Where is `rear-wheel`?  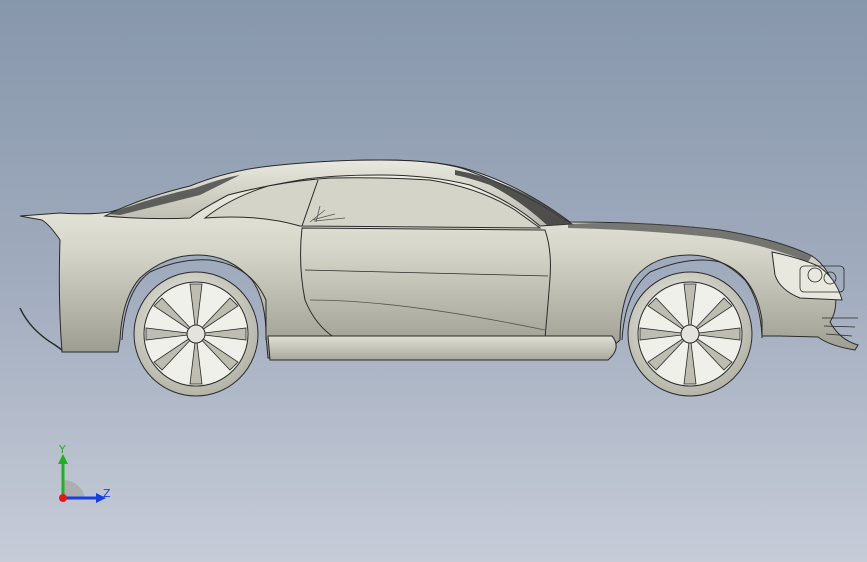 rear-wheel is located at coordinates (196, 334).